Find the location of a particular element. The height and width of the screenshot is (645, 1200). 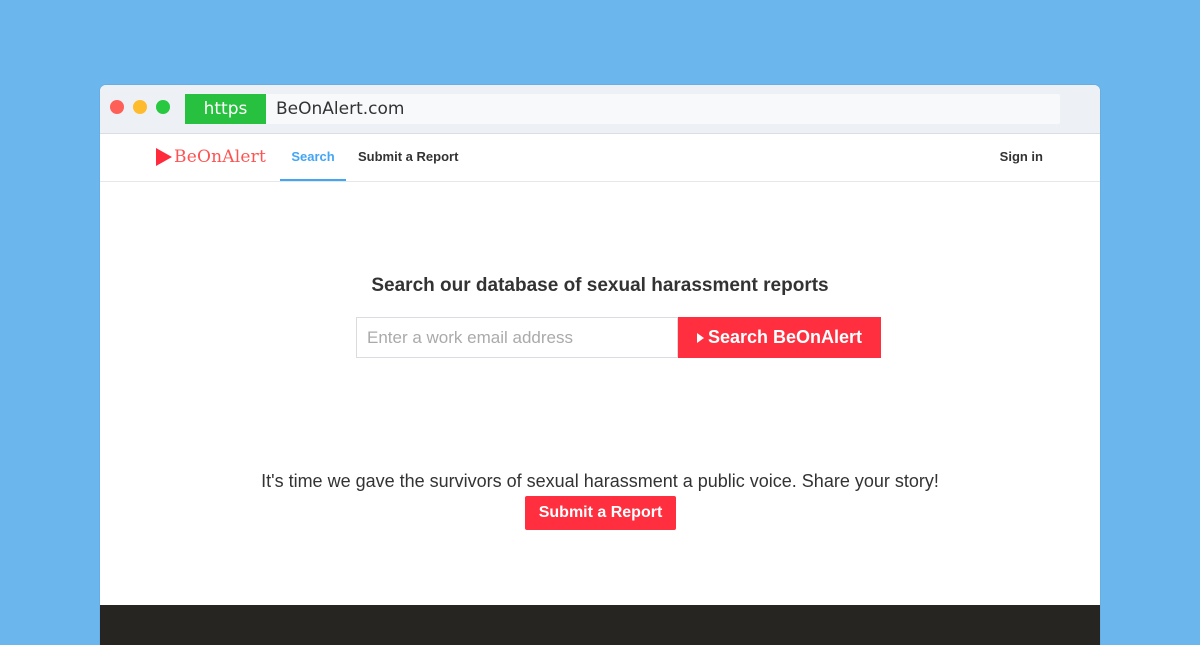

search-beonalert-button: Search BeOnAlert is located at coordinates (779, 337).